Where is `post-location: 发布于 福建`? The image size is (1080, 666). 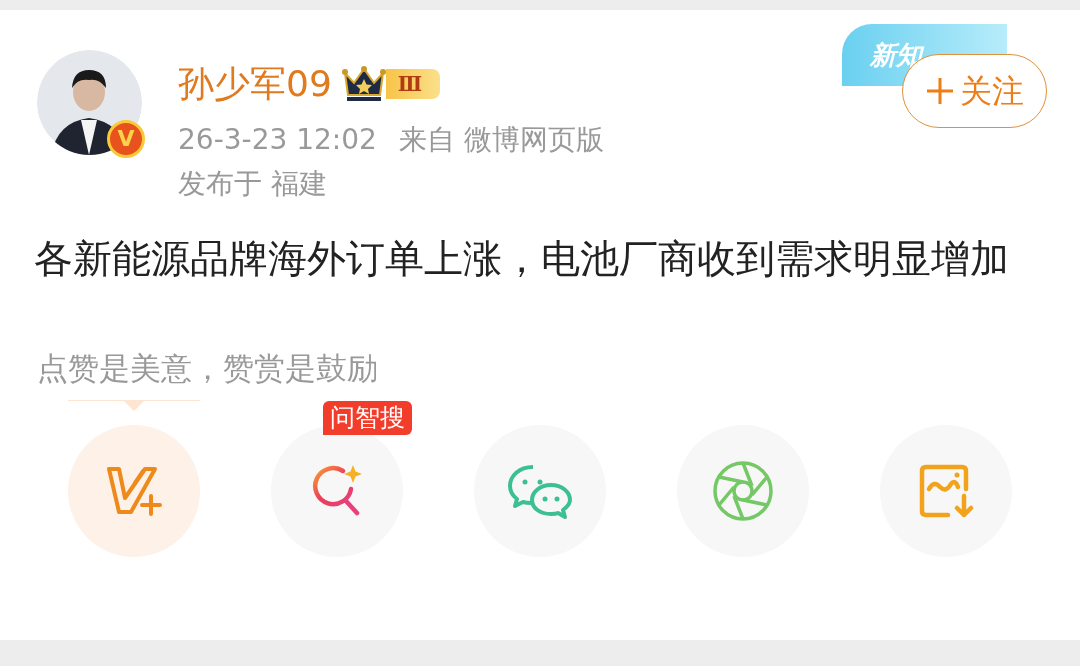
post-location: 发布于 福建 is located at coordinates (253, 184).